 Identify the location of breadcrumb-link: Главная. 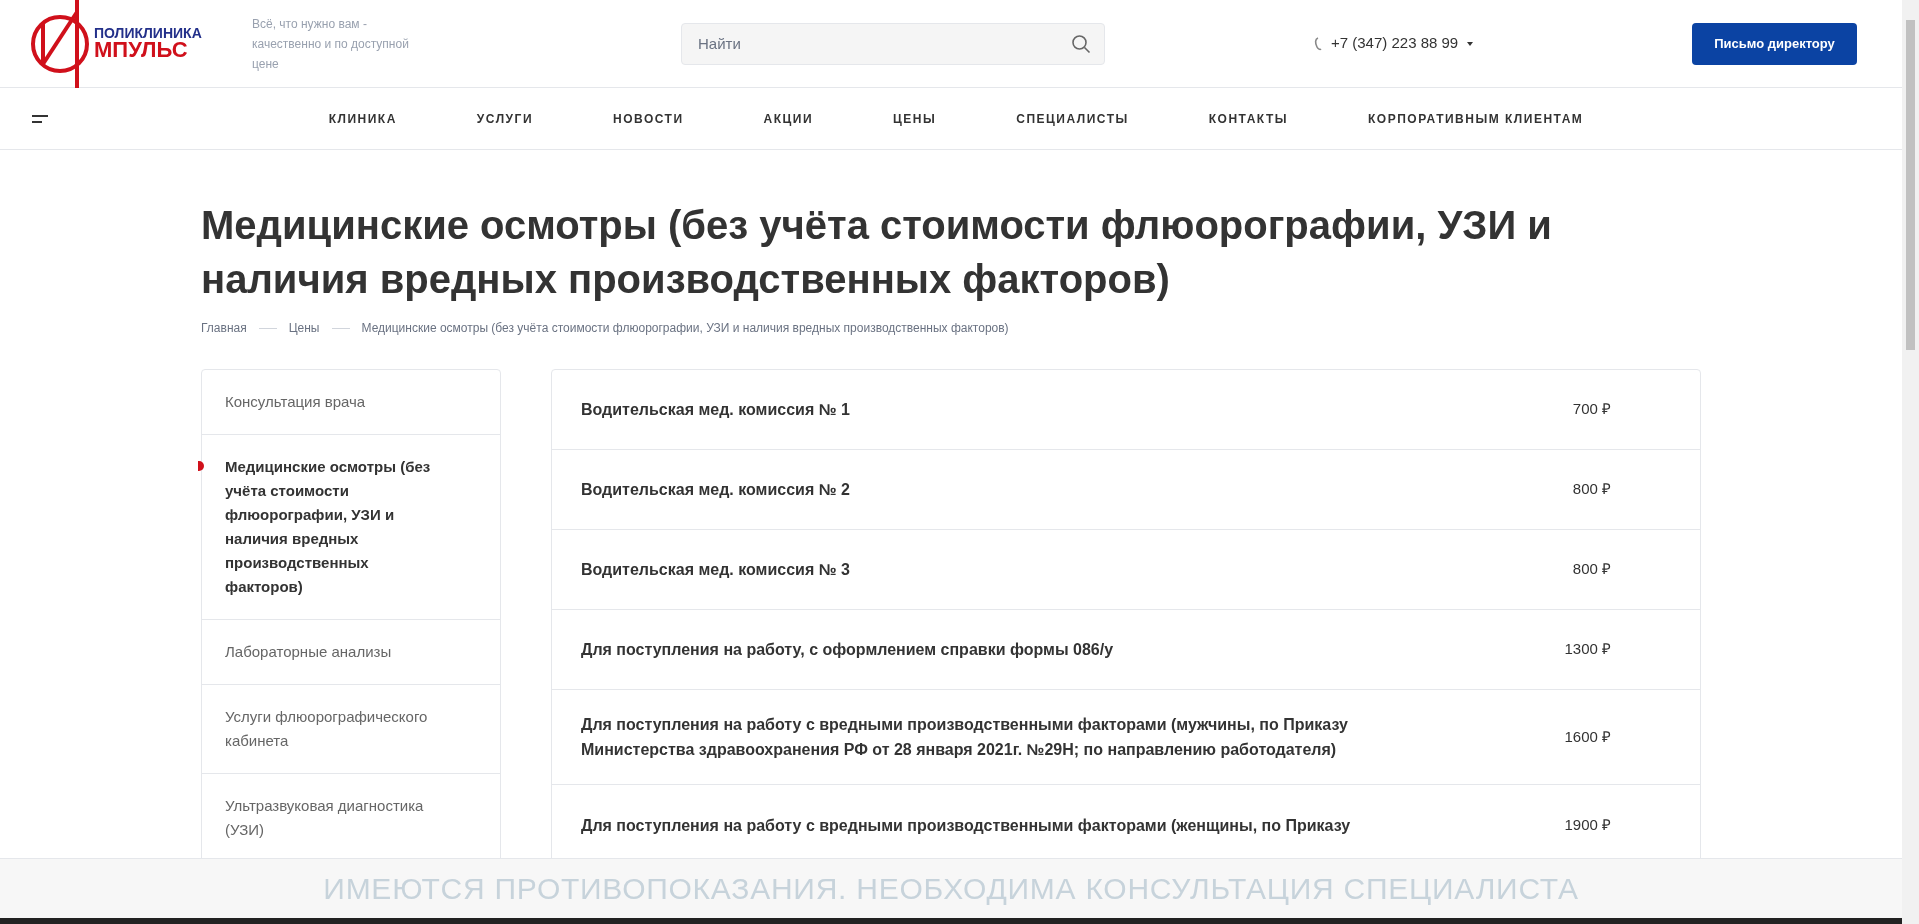
(224, 328).